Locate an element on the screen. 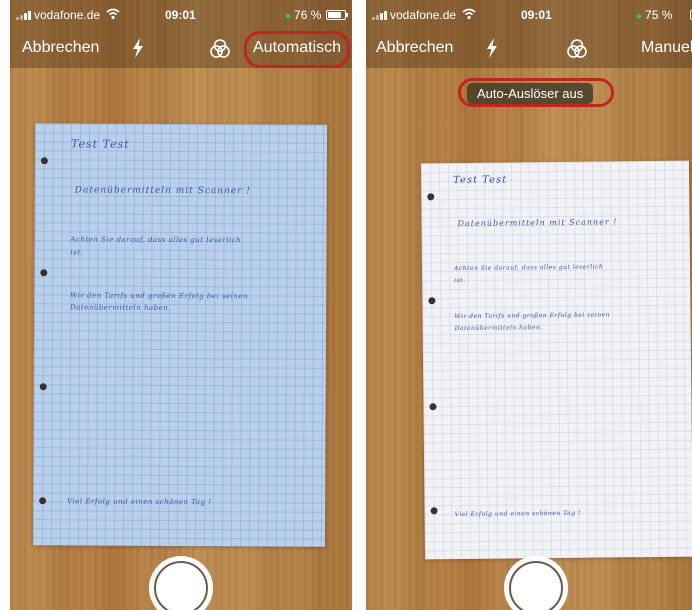  camera-toolbar: Abbrechen Manuell is located at coordinates (529, 49).